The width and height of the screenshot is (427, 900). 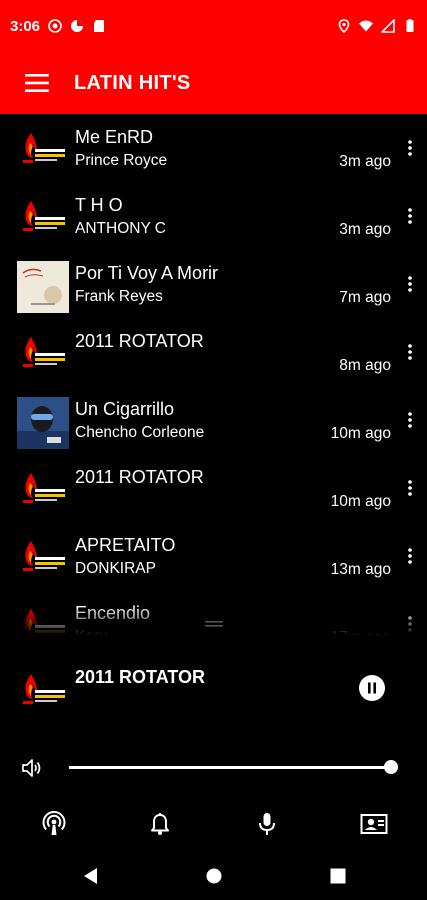 I want to click on status-time: 3:06, so click(x=25, y=26).